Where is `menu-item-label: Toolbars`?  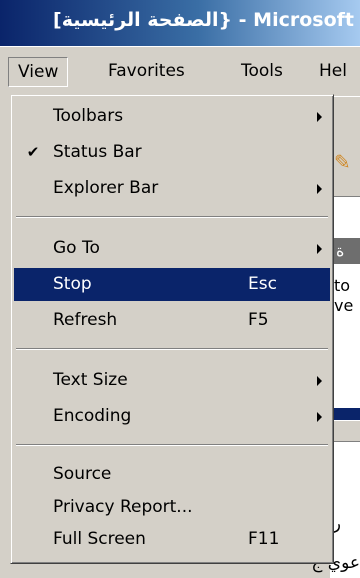
menu-item-label: Toolbars is located at coordinates (88, 116).